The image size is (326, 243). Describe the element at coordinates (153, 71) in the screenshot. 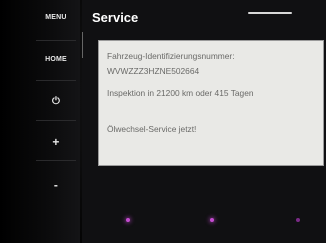

I see `vin-value: WVWZZZ3HZNE502664` at that location.